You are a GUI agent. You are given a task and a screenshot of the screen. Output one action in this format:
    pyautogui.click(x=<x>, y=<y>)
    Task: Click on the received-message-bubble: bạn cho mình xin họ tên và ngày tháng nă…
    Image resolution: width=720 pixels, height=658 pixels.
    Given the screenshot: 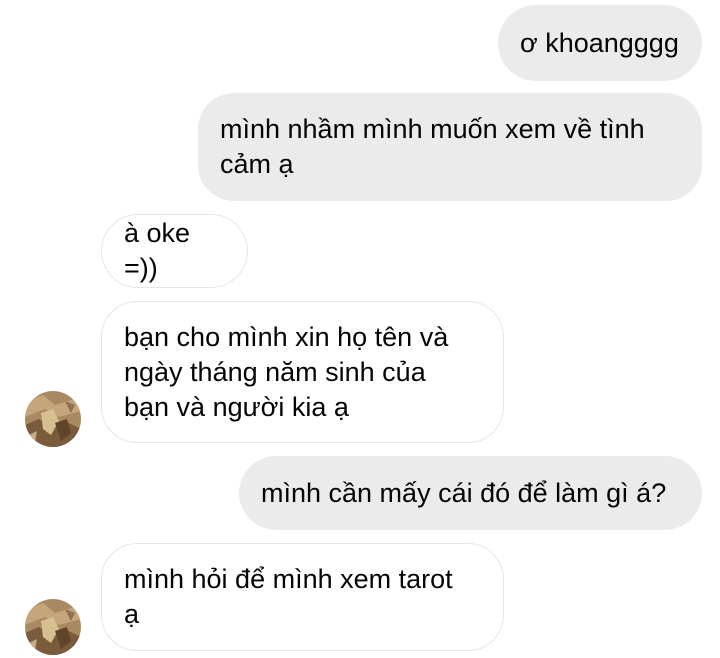 What is the action you would take?
    pyautogui.click(x=302, y=372)
    